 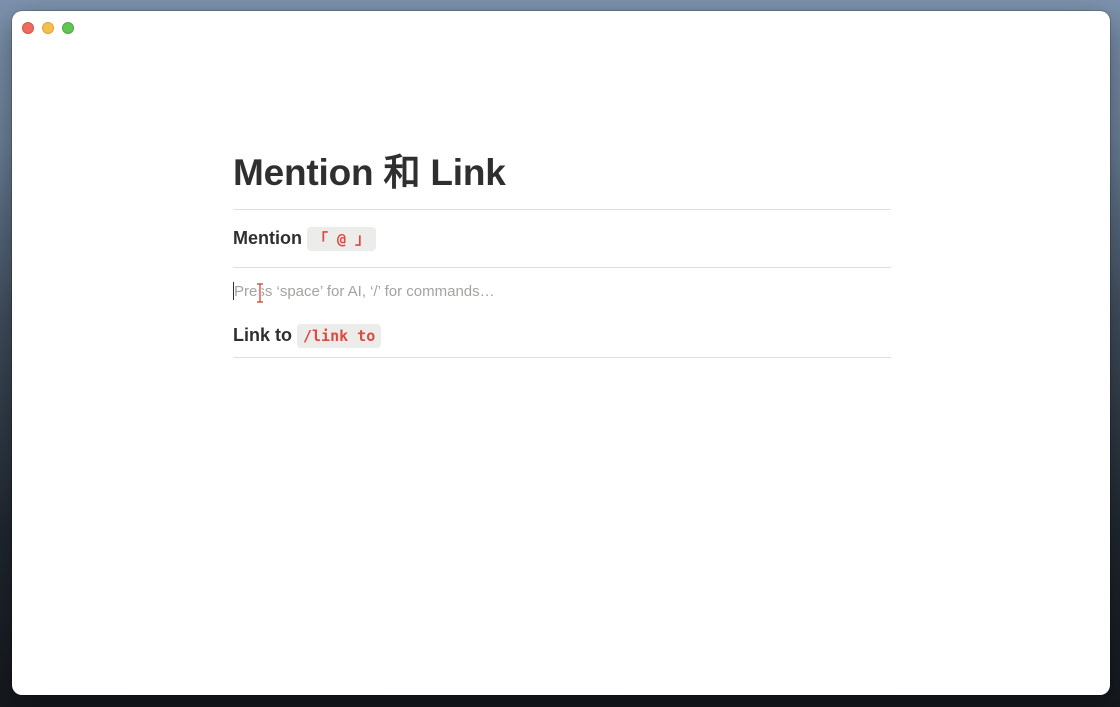 What do you see at coordinates (267, 238) in the screenshot?
I see `heading-text: Mention` at bounding box center [267, 238].